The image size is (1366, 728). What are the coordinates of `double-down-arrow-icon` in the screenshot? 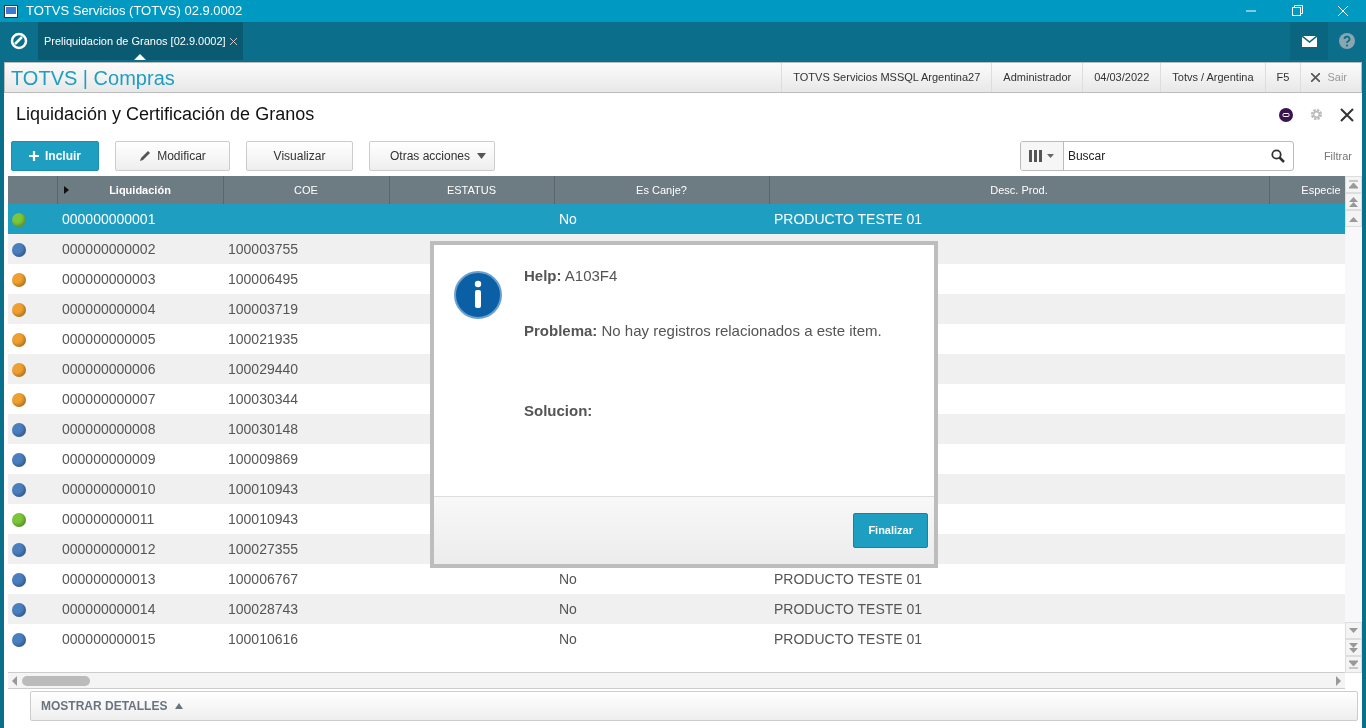 It's located at (1353, 647).